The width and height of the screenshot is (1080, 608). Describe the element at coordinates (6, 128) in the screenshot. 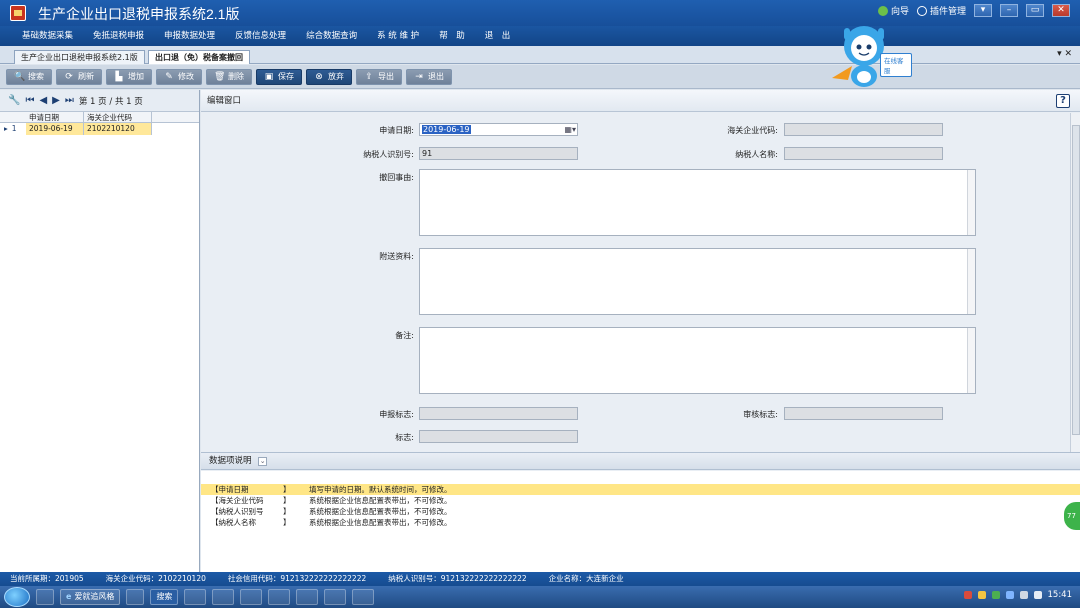

I see `row-pointer-icon: ▸` at that location.